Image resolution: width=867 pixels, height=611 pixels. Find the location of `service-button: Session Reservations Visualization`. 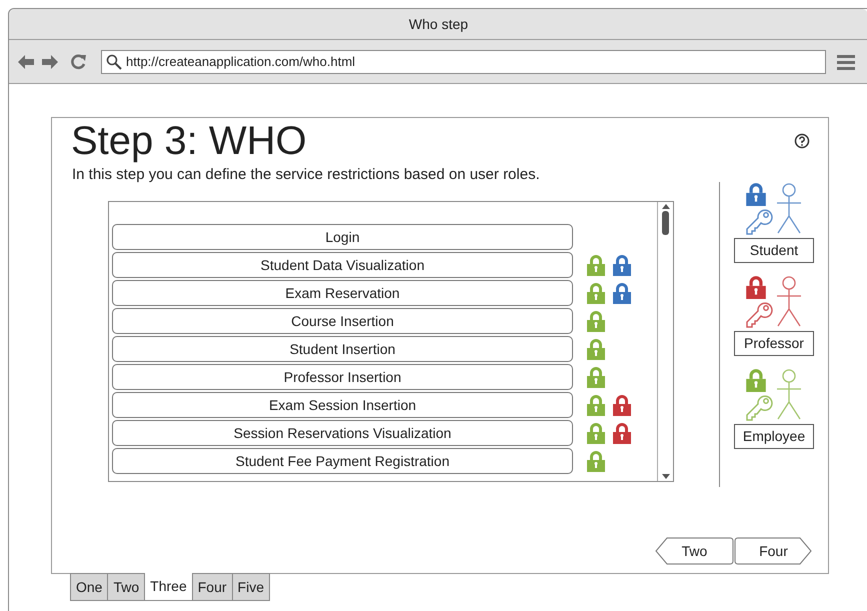

service-button: Session Reservations Visualization is located at coordinates (342, 433).